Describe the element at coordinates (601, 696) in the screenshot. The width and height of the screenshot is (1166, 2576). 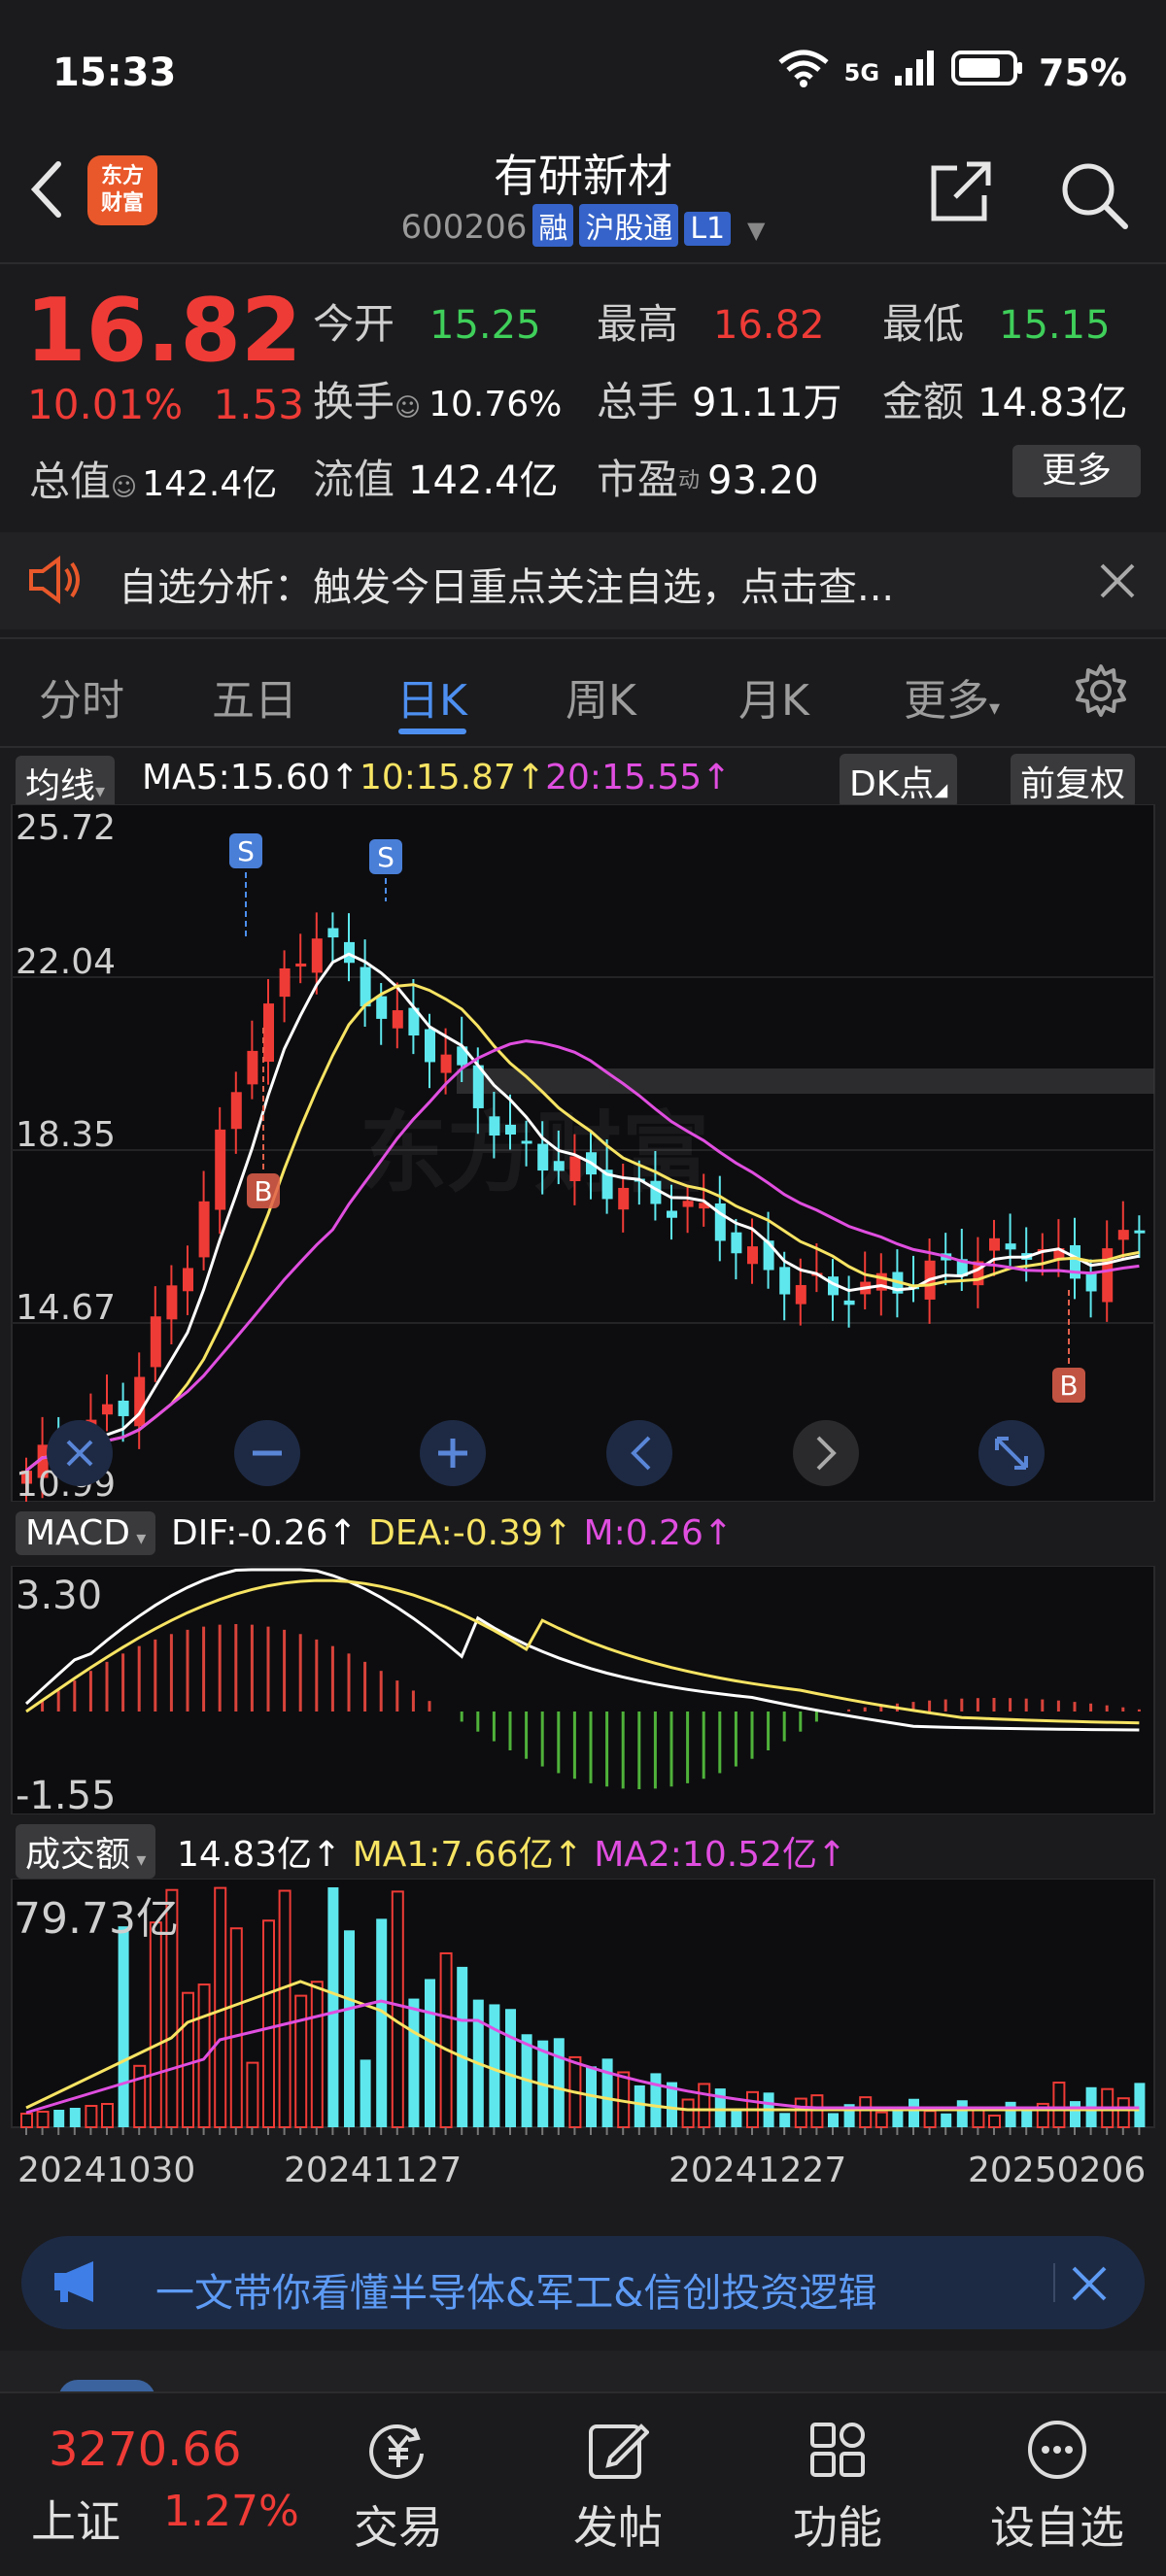
I see `tab-weekly-k: 周K` at that location.